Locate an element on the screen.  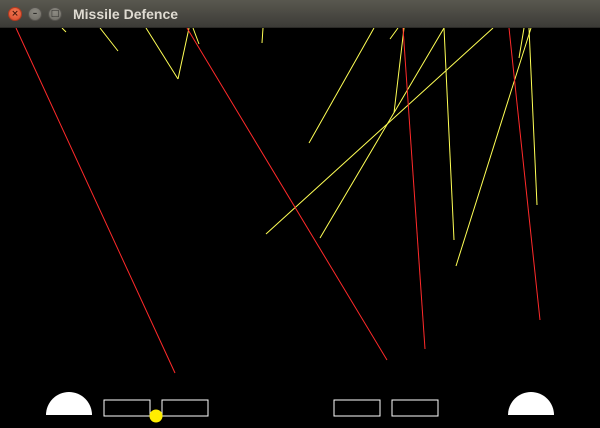
minimize-icon: – is located at coordinates (35, 14).